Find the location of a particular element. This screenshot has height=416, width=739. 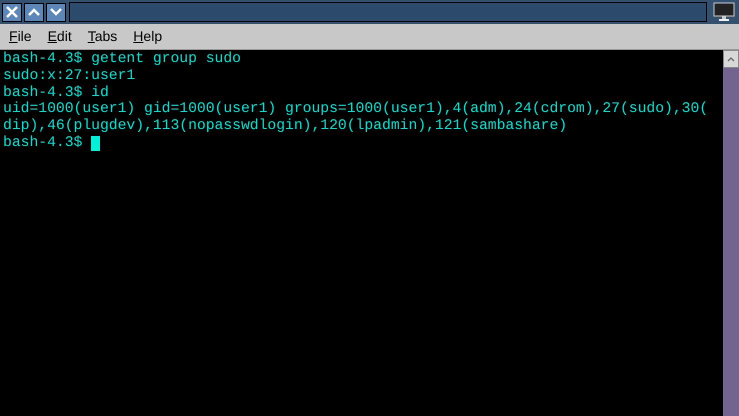

terminal-line: bash-4.3$ id is located at coordinates (56, 92).